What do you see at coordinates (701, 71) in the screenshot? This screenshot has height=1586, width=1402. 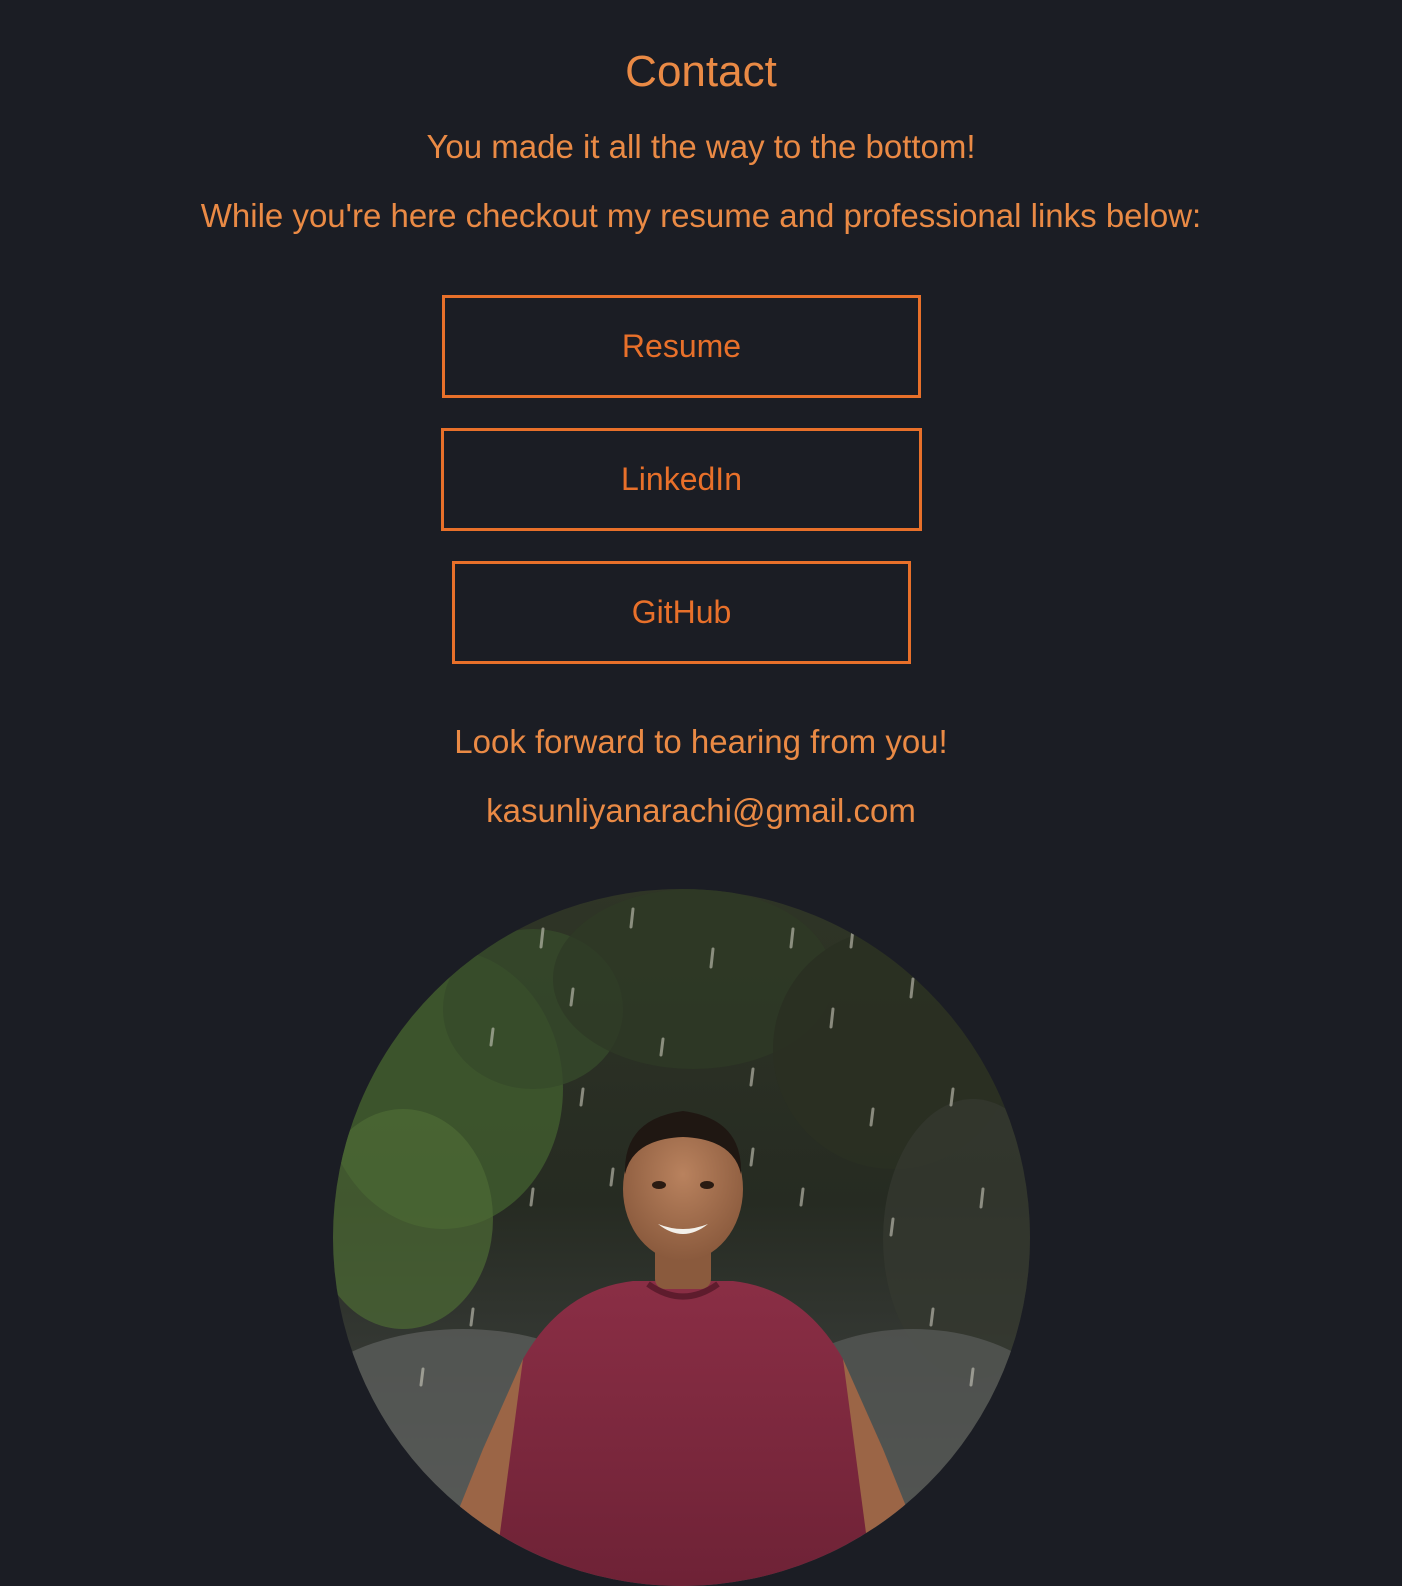 I see `page-title: Contact` at bounding box center [701, 71].